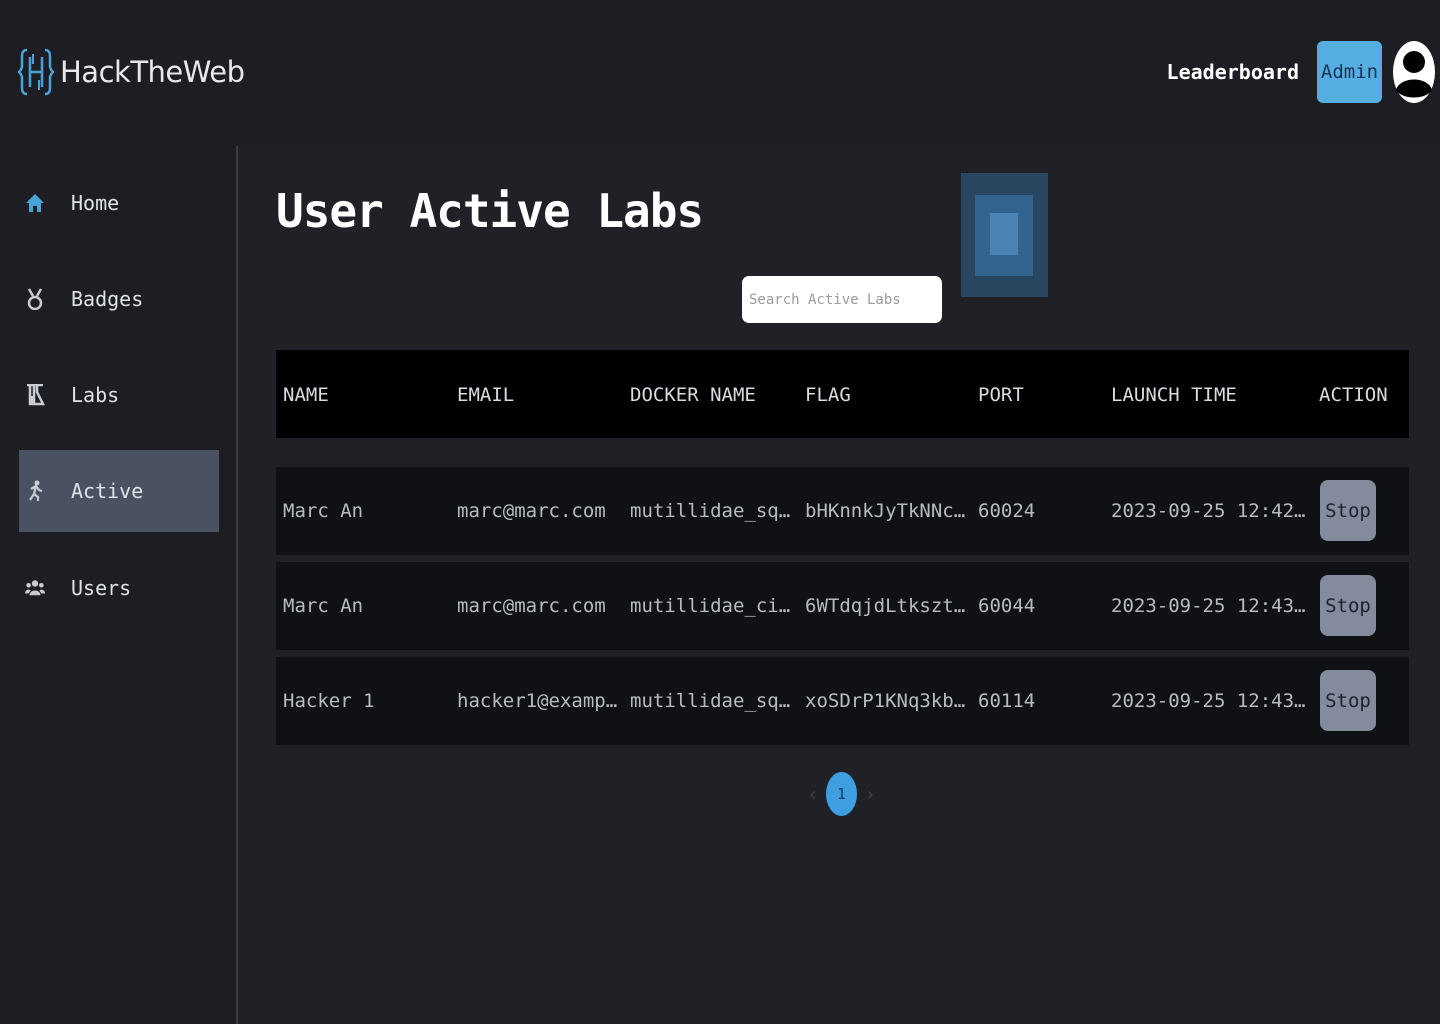 The image size is (1440, 1024). Describe the element at coordinates (813, 794) in the screenshot. I see `pagination-prev-button: ‹` at that location.